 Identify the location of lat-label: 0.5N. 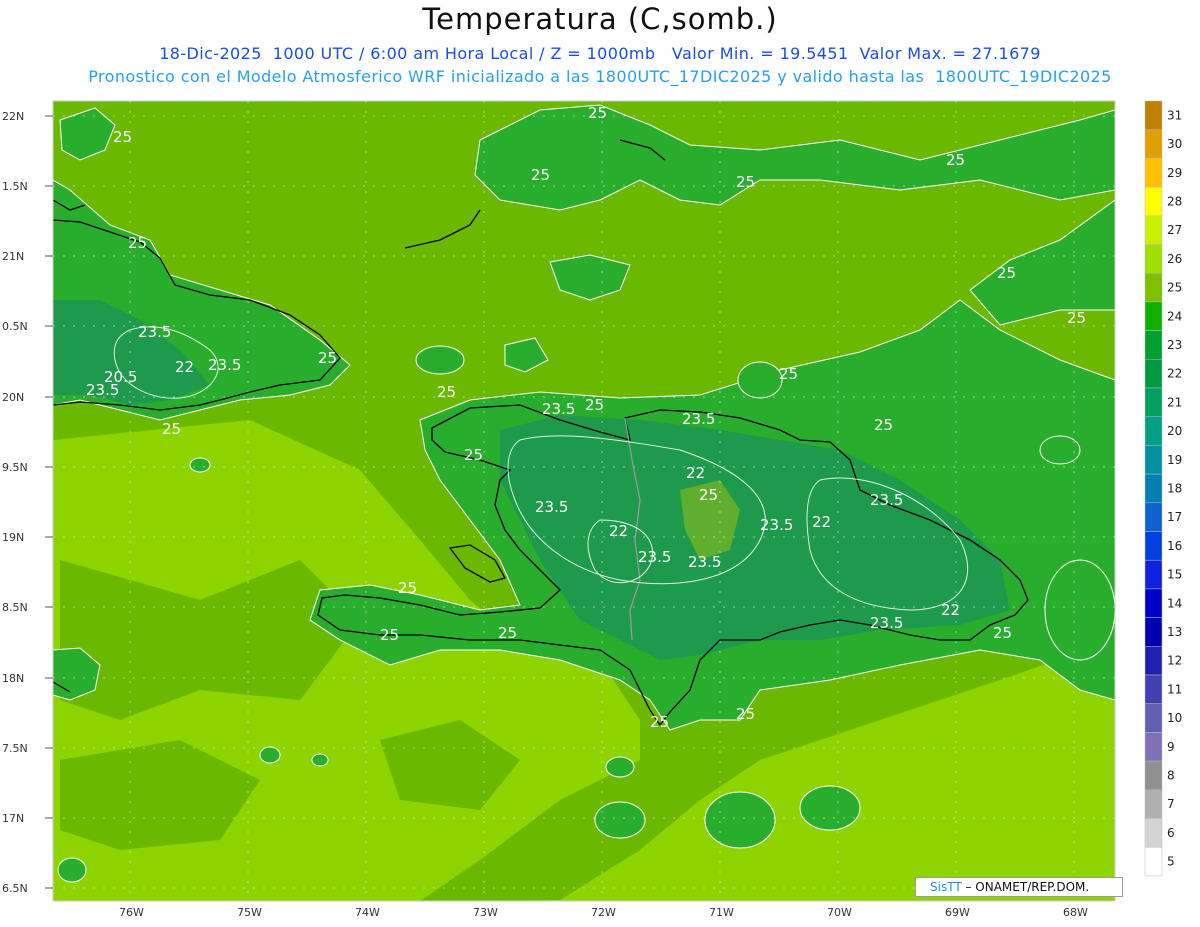
(15, 326).